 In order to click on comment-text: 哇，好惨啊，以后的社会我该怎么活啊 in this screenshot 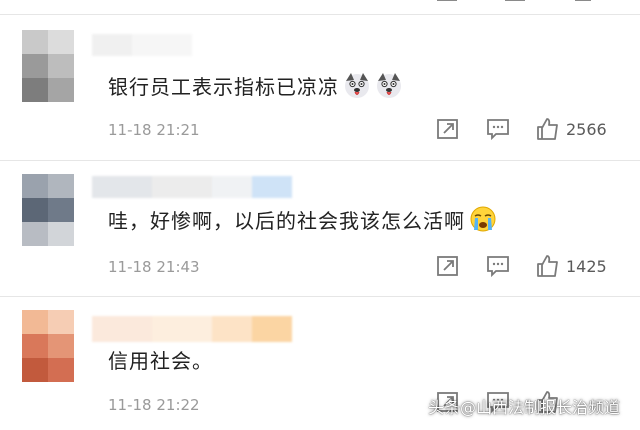, I will do `click(302, 219)`.